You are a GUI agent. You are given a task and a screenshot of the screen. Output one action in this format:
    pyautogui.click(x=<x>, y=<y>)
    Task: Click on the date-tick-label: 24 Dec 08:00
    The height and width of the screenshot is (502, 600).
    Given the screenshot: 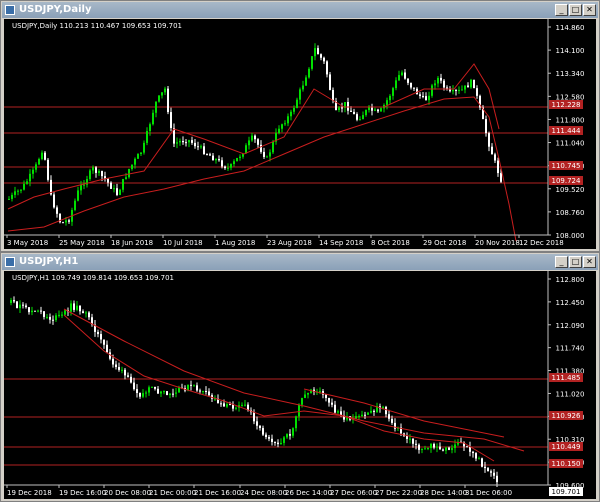 What is the action you would take?
    pyautogui.click(x=263, y=493)
    